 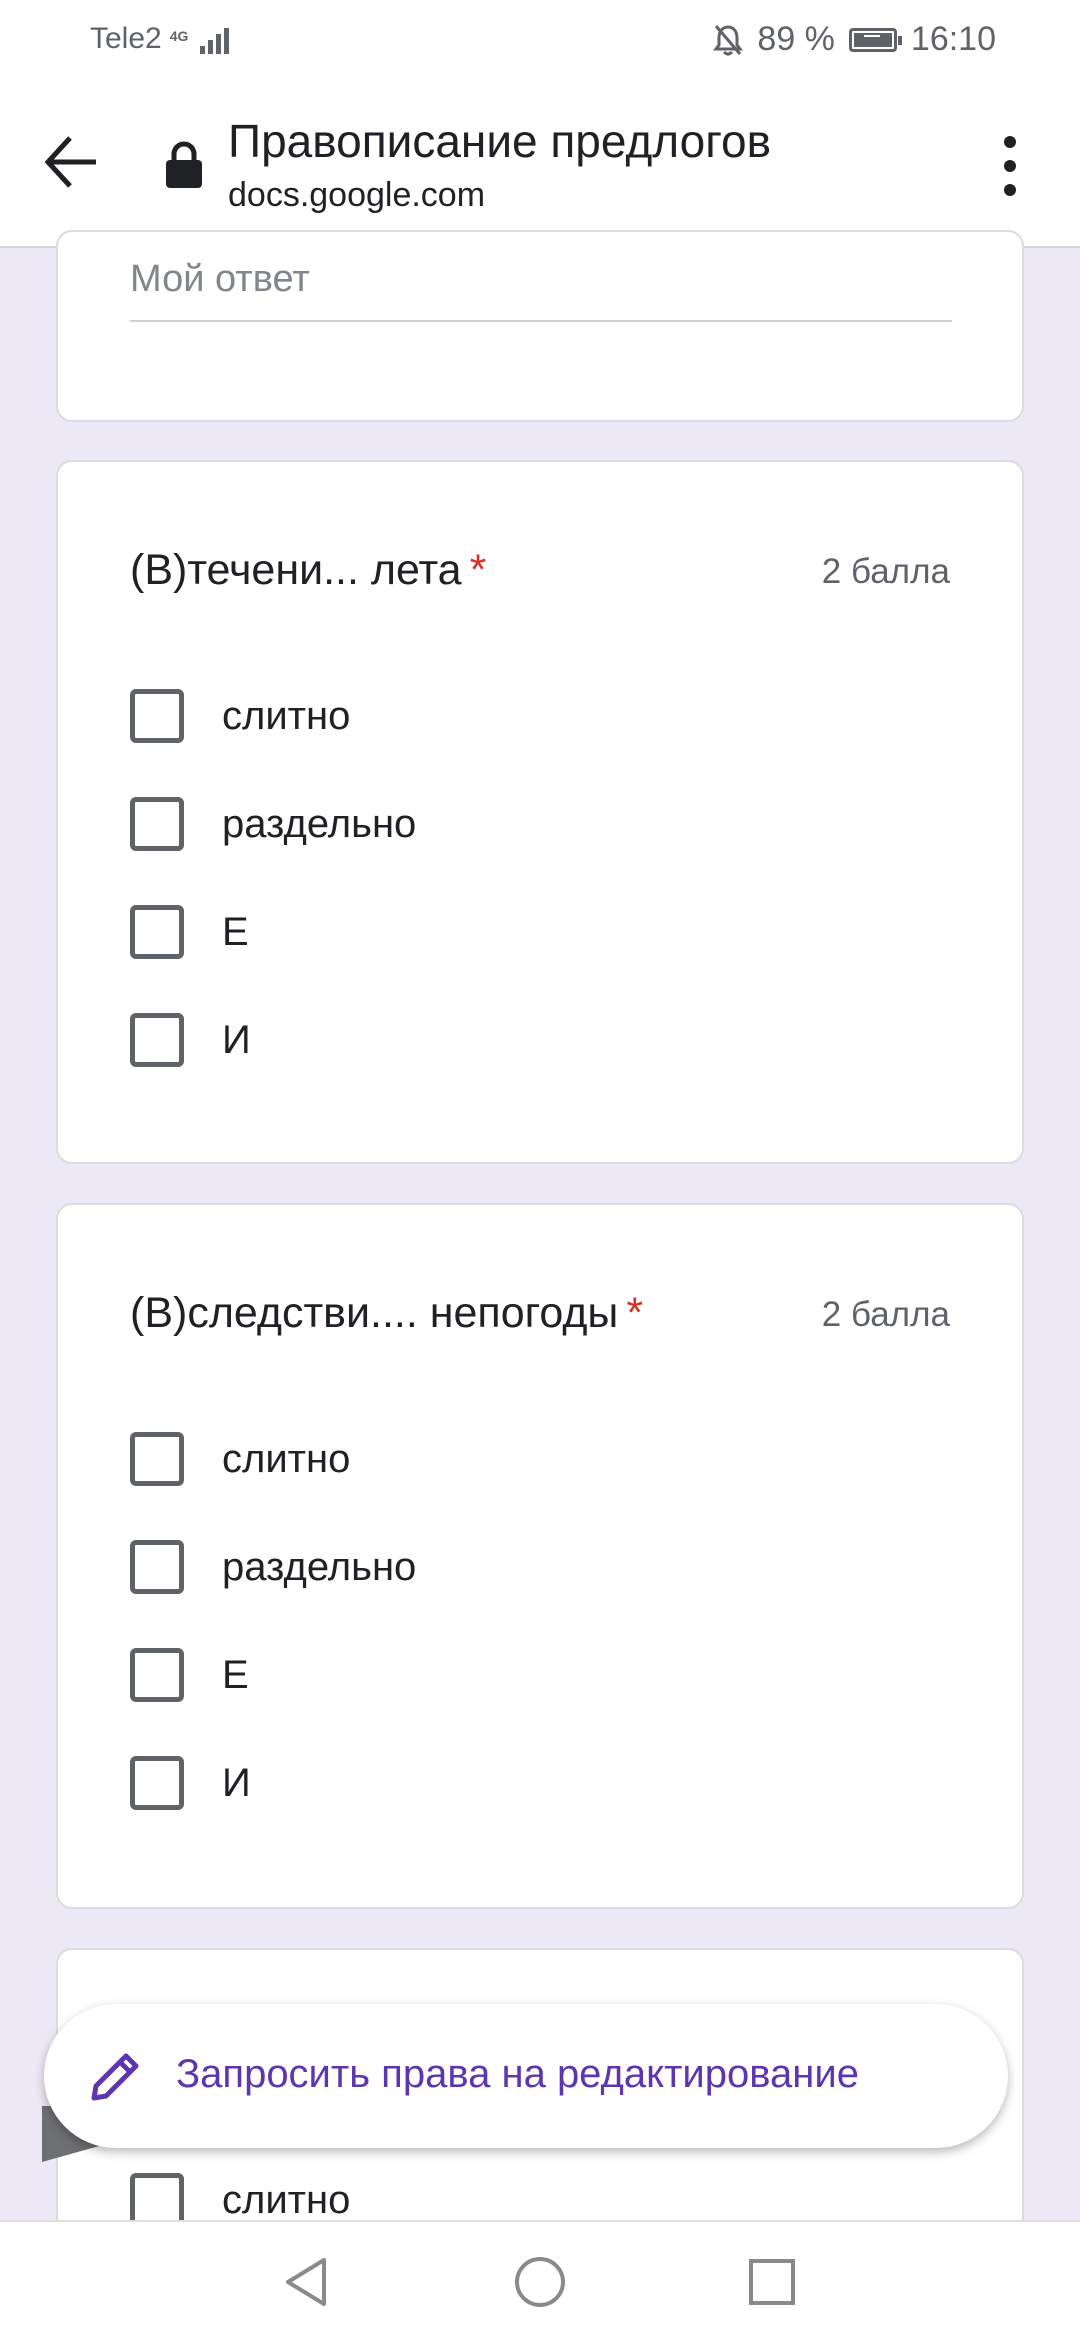 What do you see at coordinates (875, 39) in the screenshot?
I see `battery-icon` at bounding box center [875, 39].